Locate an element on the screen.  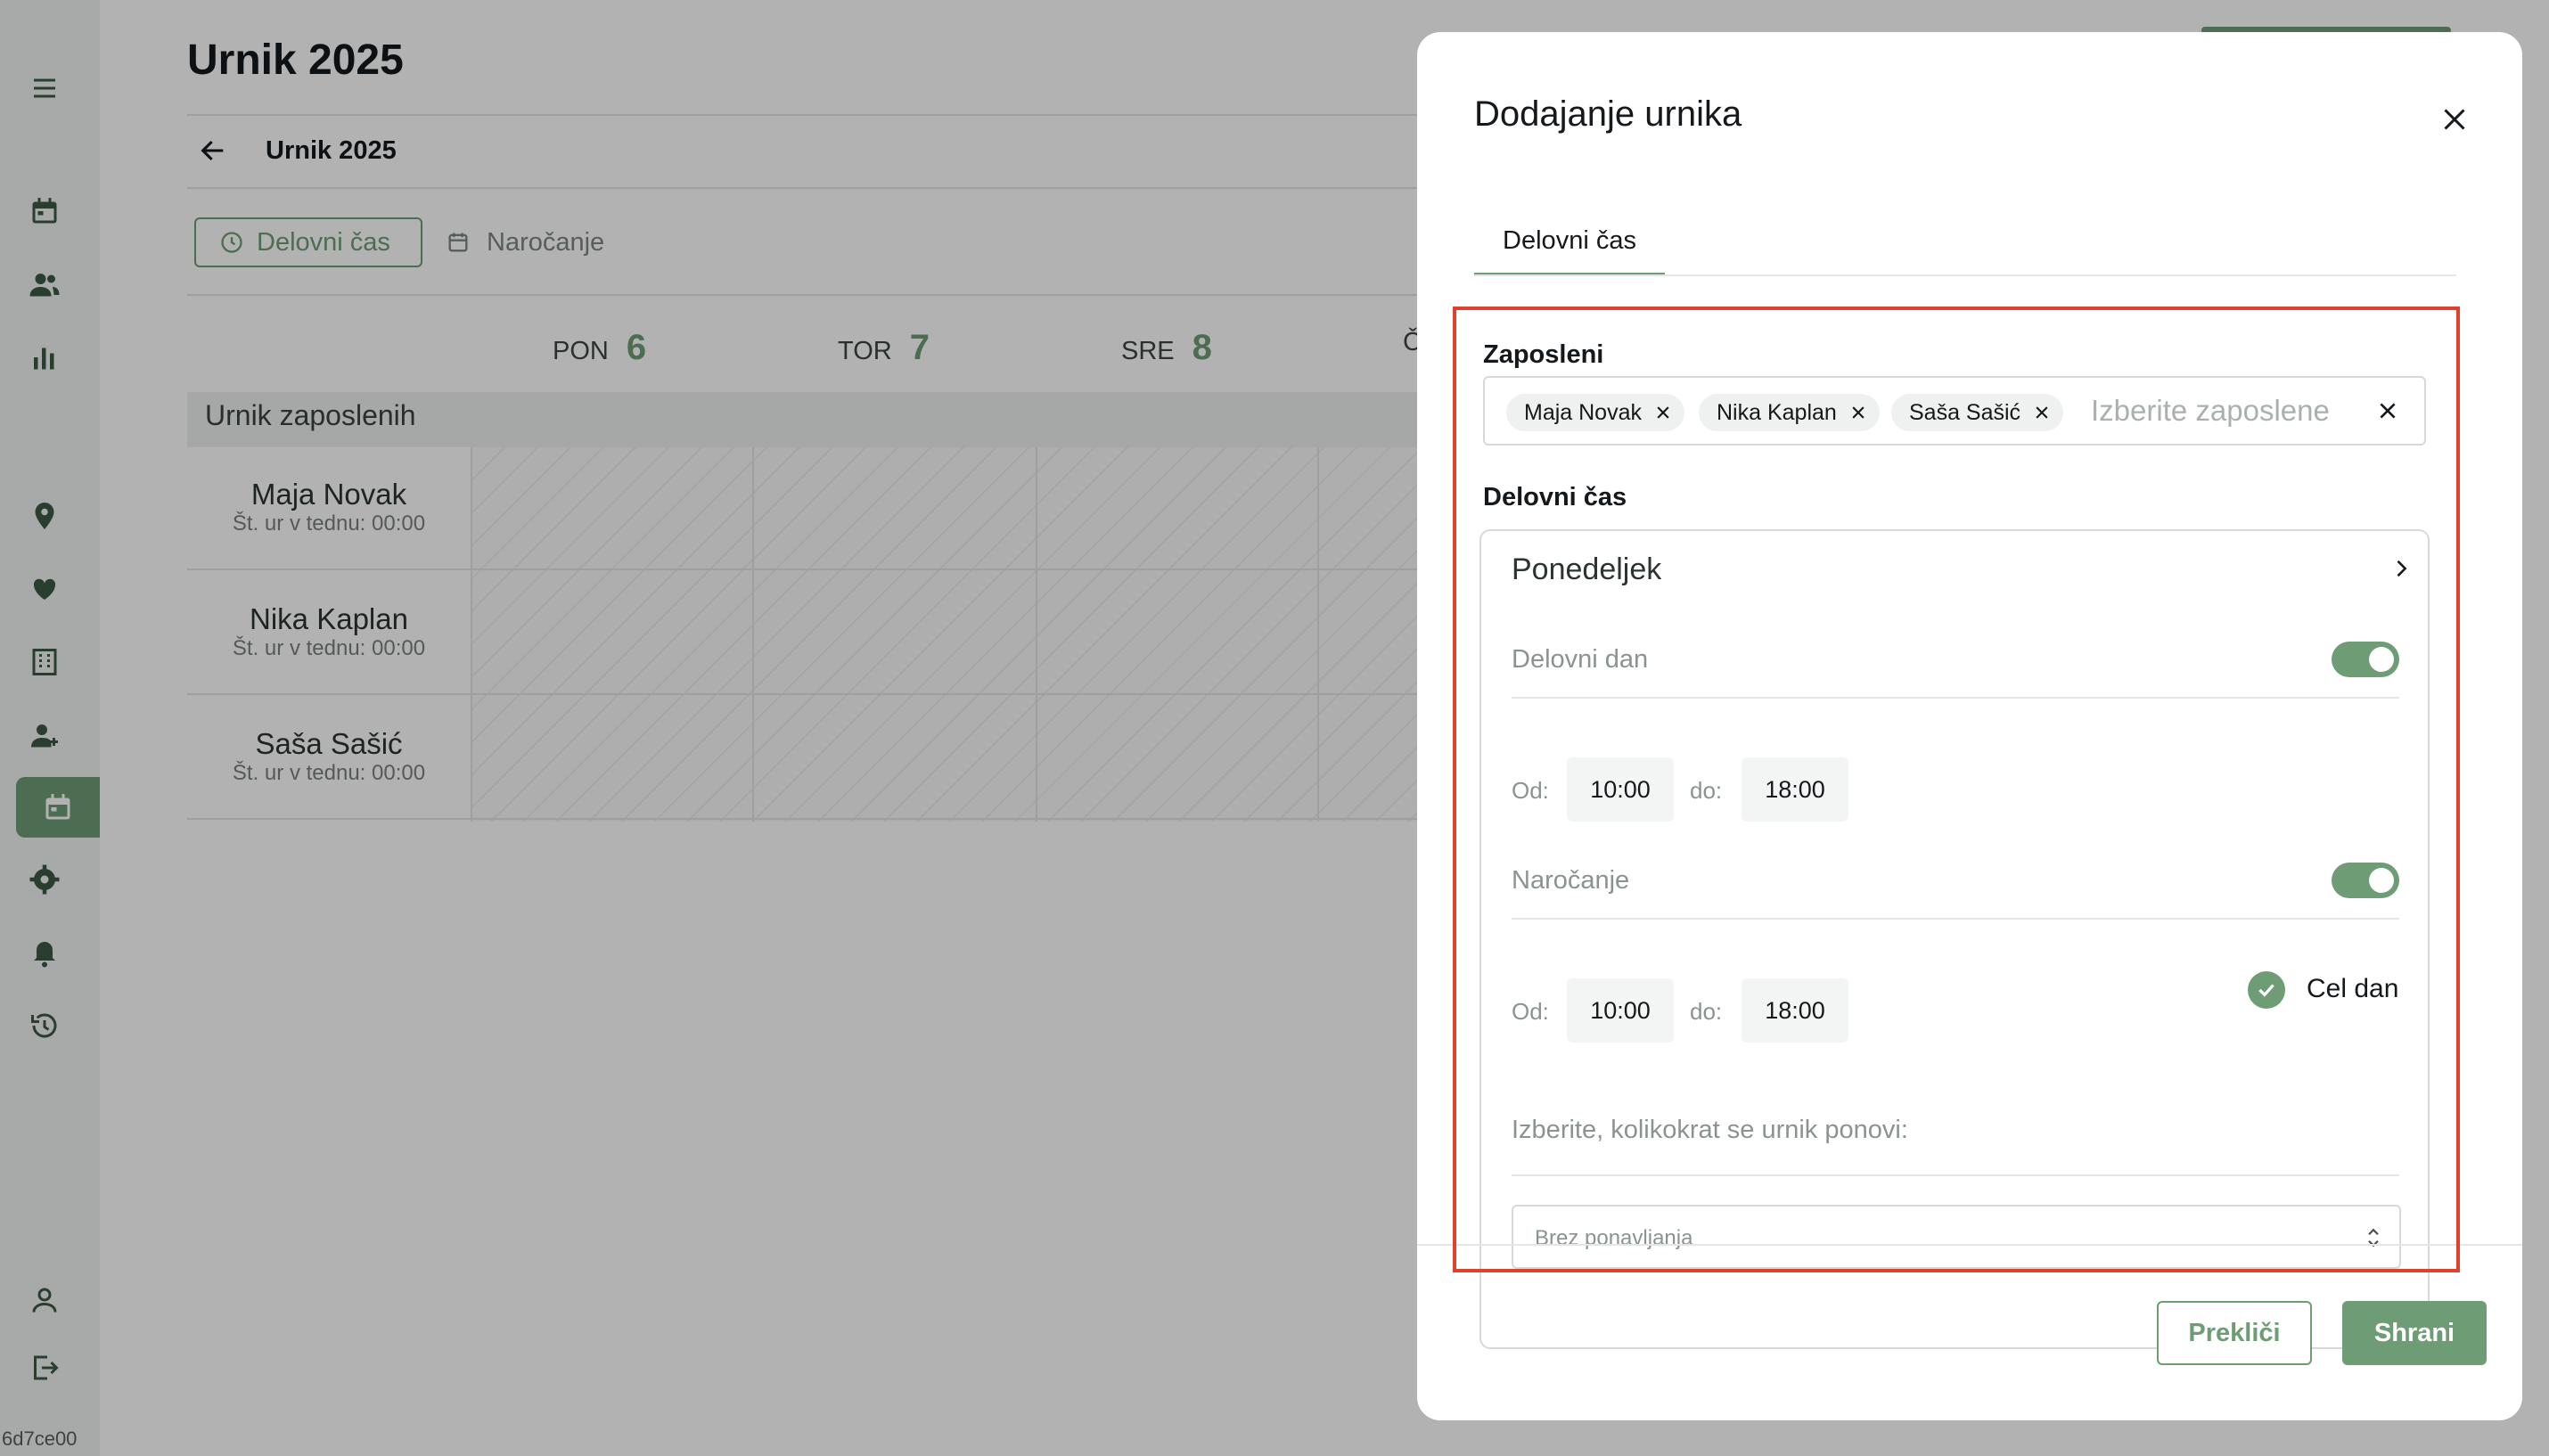
cancel-button: Prekliči is located at coordinates (2234, 1333).